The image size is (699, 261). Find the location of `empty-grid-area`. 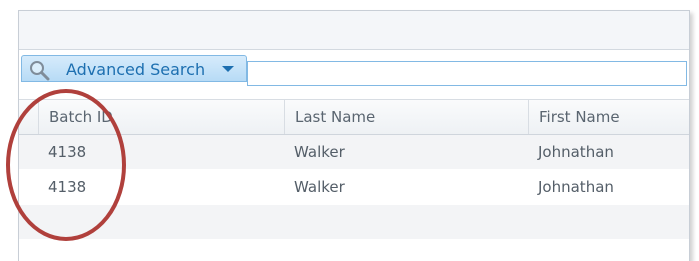

empty-grid-area is located at coordinates (354, 222).